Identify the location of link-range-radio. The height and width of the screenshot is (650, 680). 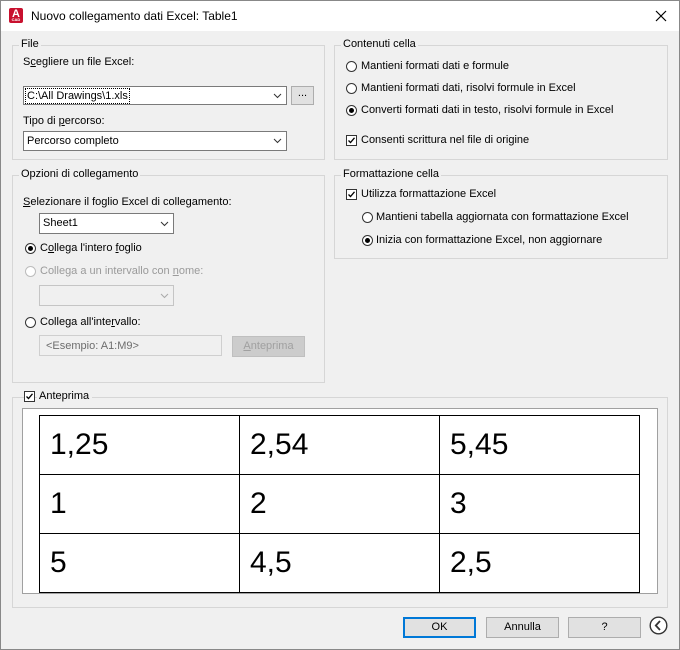
(30, 322).